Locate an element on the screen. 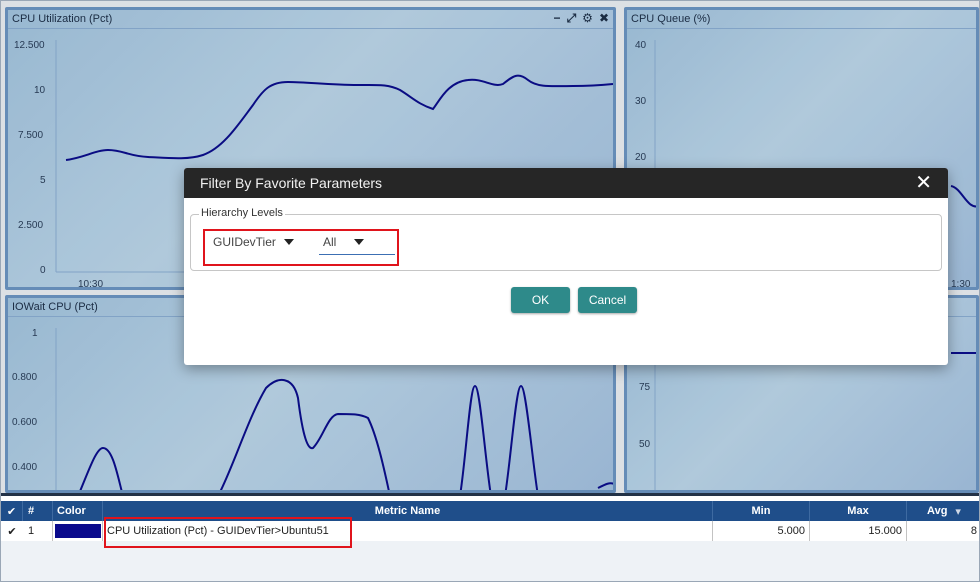 The width and height of the screenshot is (980, 582). row-avg: 8 is located at coordinates (973, 531).